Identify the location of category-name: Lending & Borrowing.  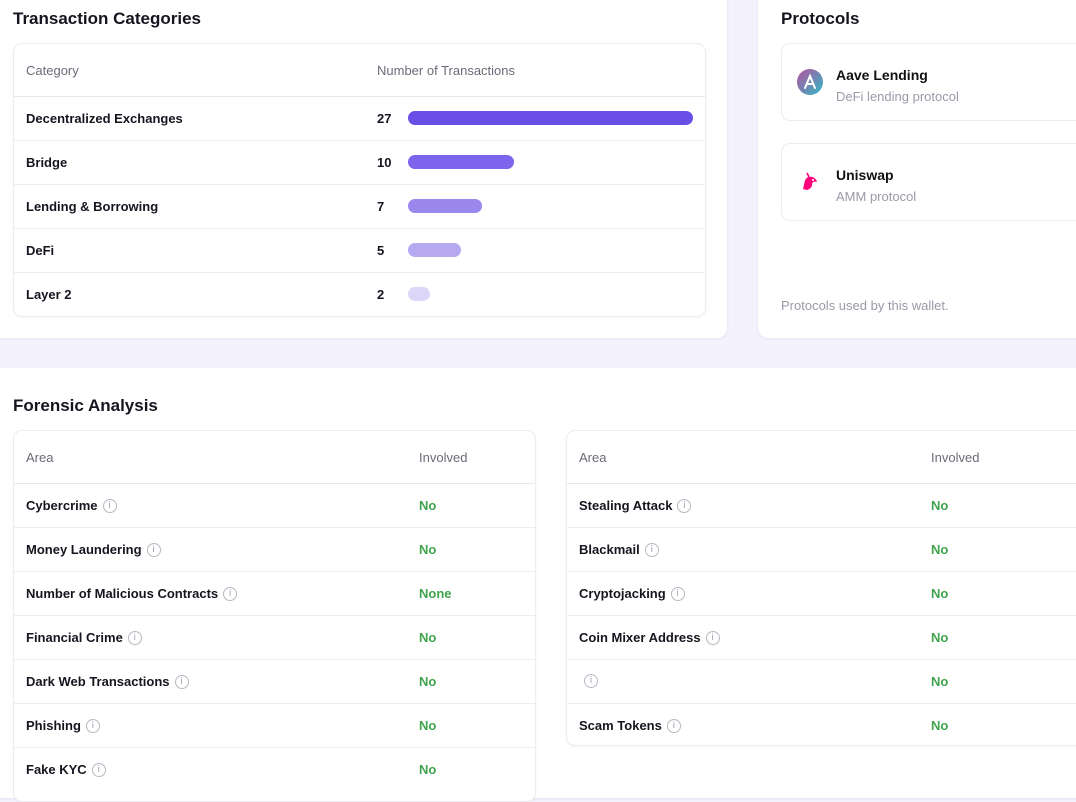
(92, 206).